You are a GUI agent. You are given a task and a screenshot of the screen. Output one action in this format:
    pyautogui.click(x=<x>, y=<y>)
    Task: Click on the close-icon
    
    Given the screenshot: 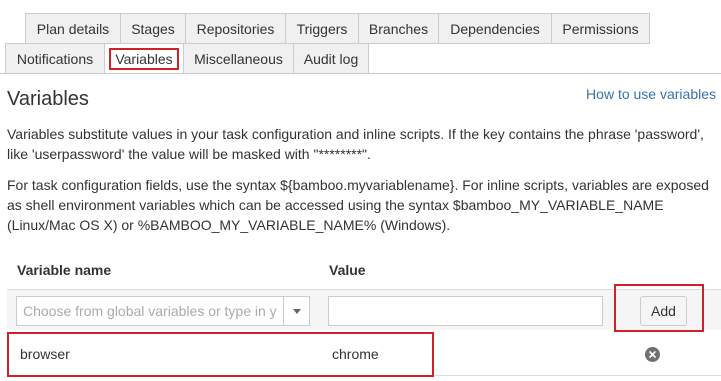 What is the action you would take?
    pyautogui.click(x=652, y=354)
    